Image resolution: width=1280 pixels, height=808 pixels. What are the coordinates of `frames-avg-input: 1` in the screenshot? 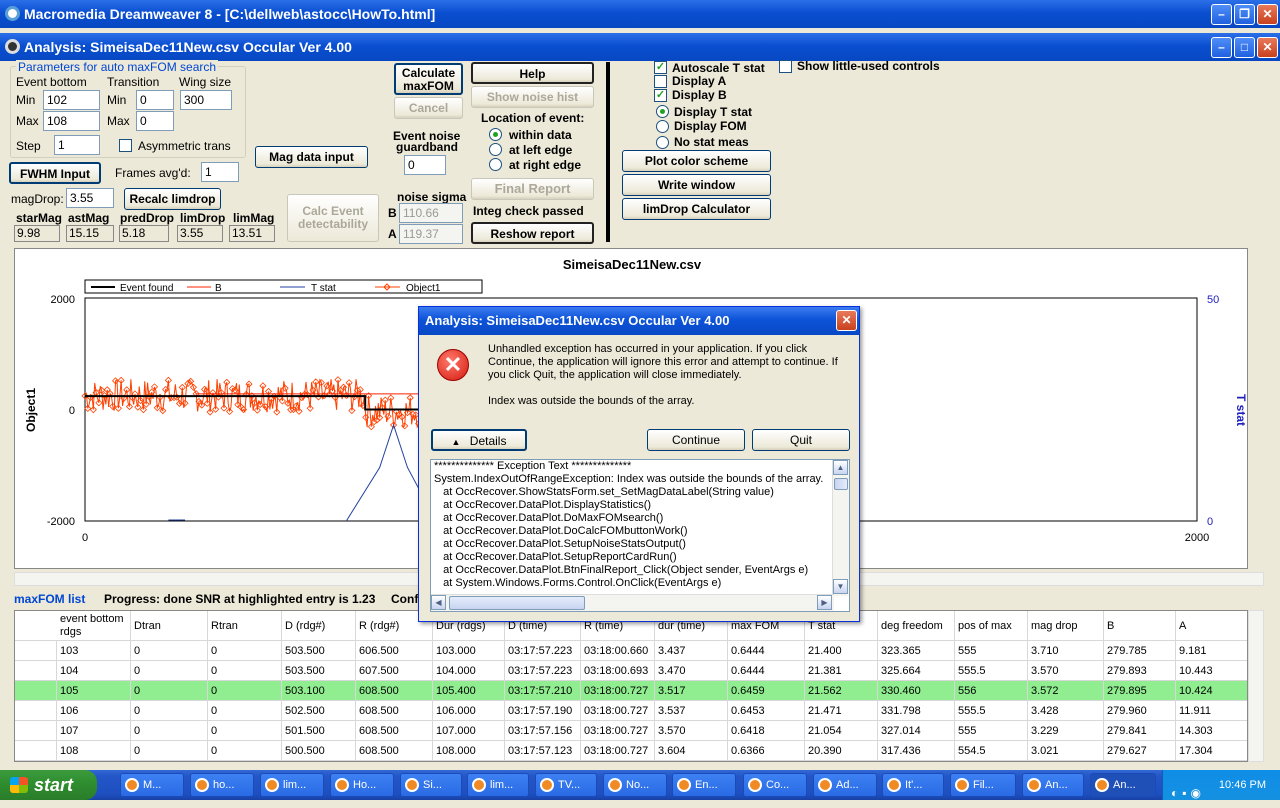 It's located at (220, 172).